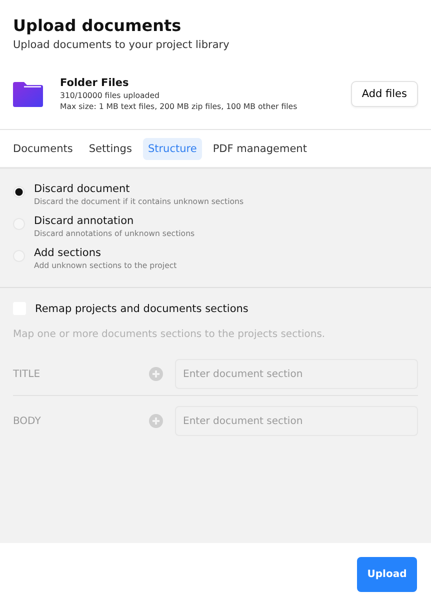 This screenshot has width=431, height=605. I want to click on add-files-button: Add files, so click(384, 94).